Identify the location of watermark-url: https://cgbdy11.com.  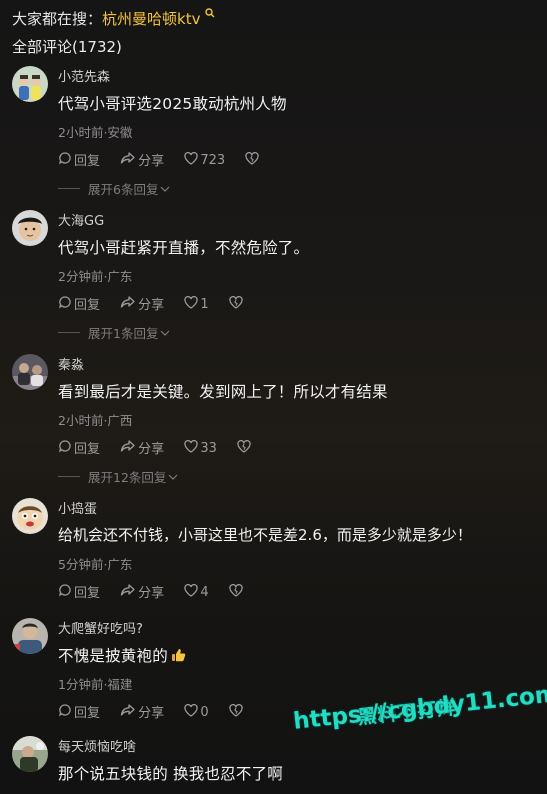
(419, 708).